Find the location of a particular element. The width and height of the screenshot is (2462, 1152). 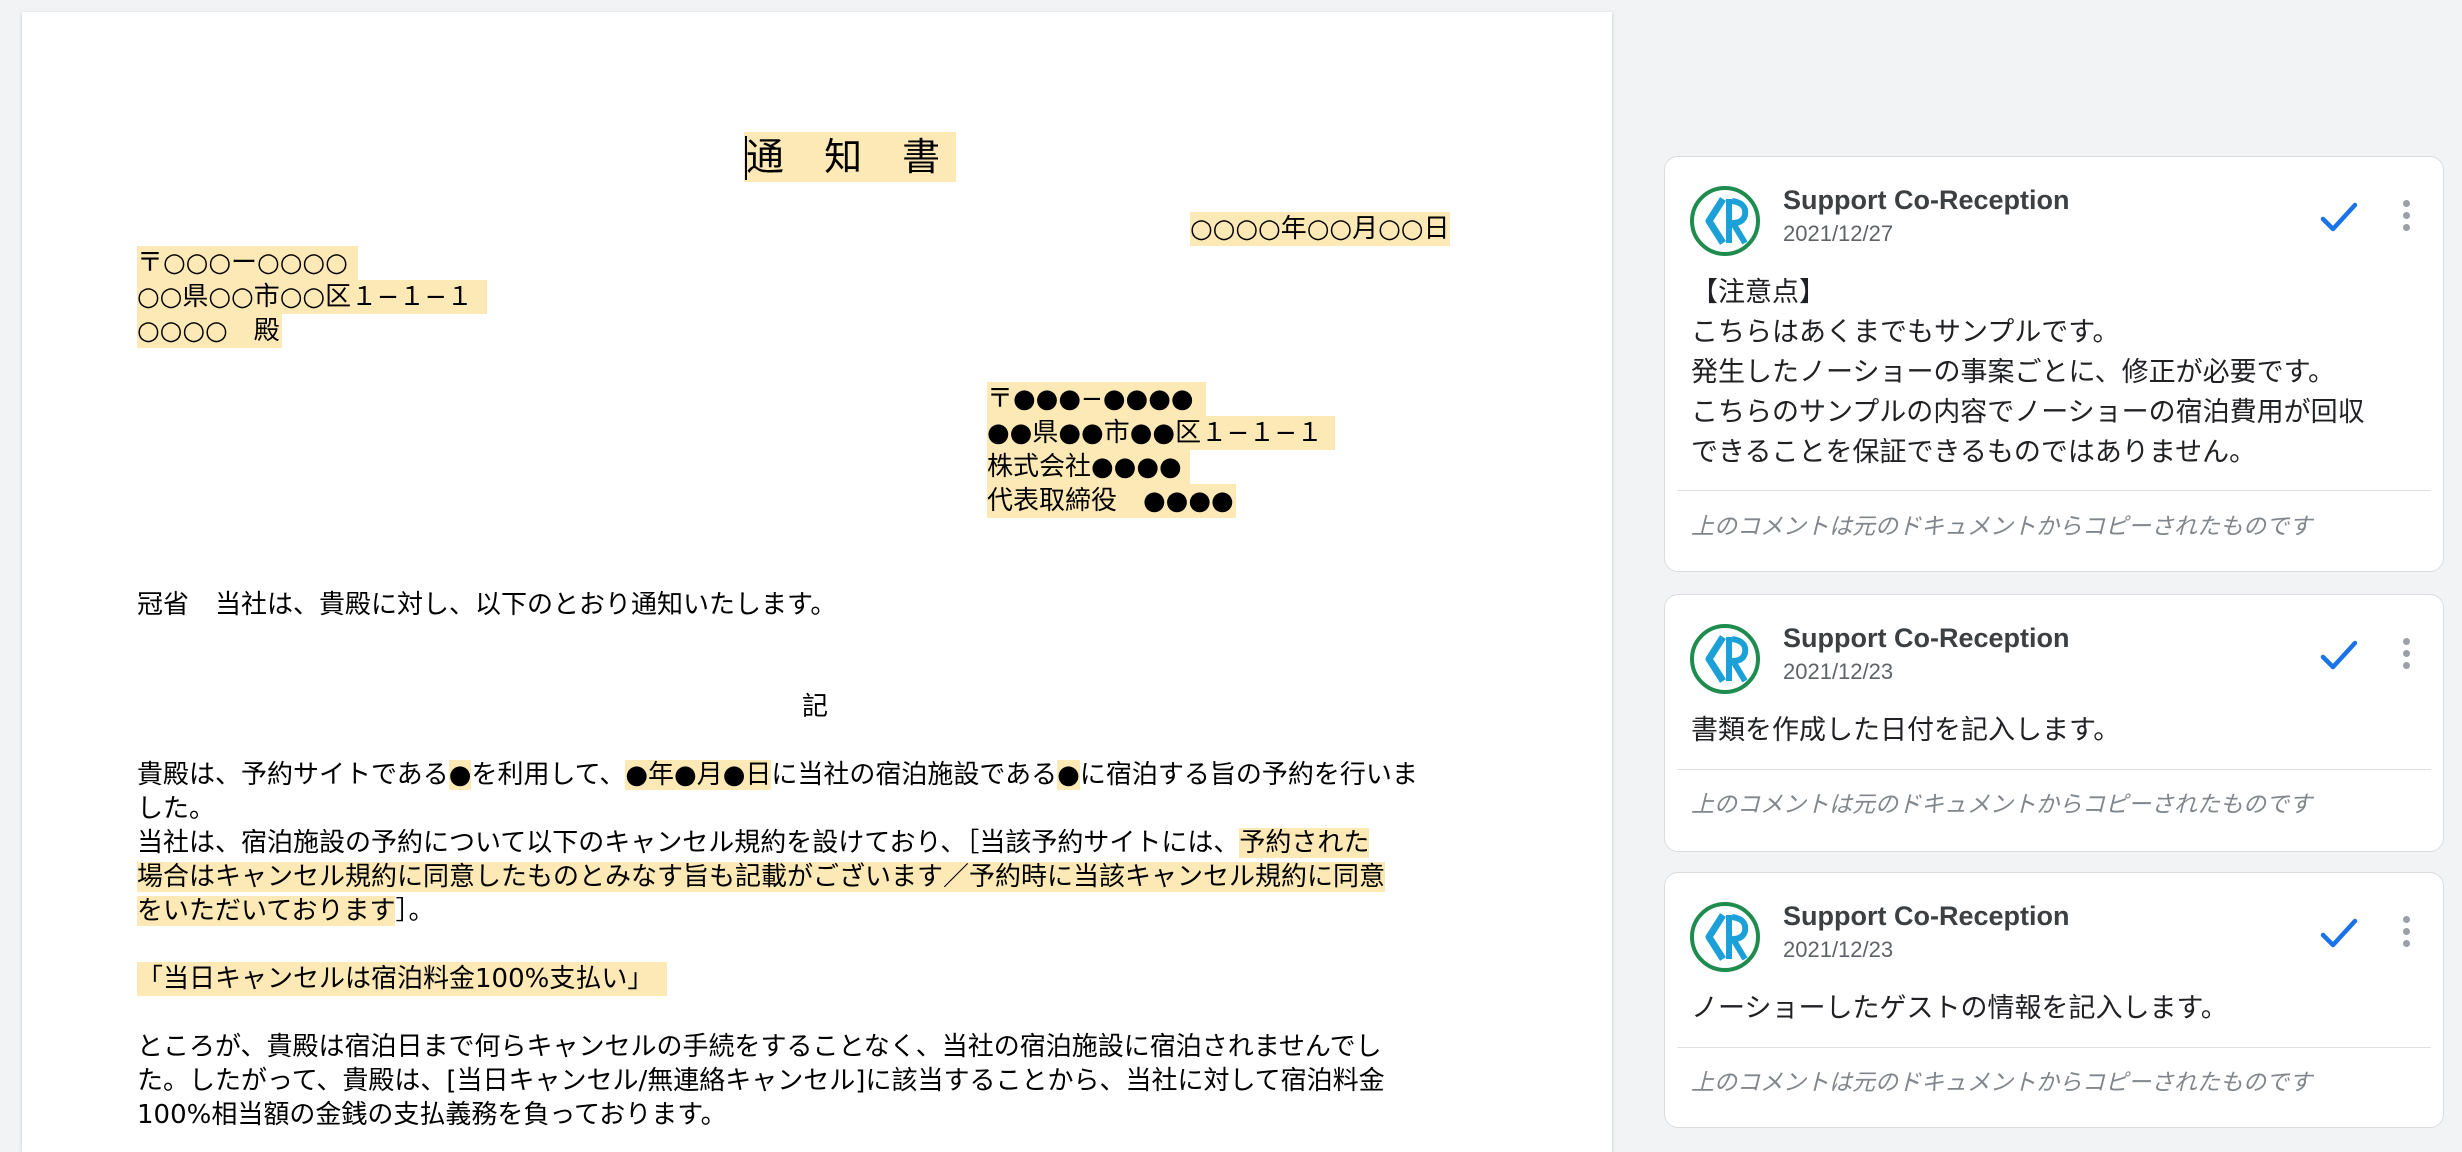

text-run: ］。 is located at coordinates (415, 911).